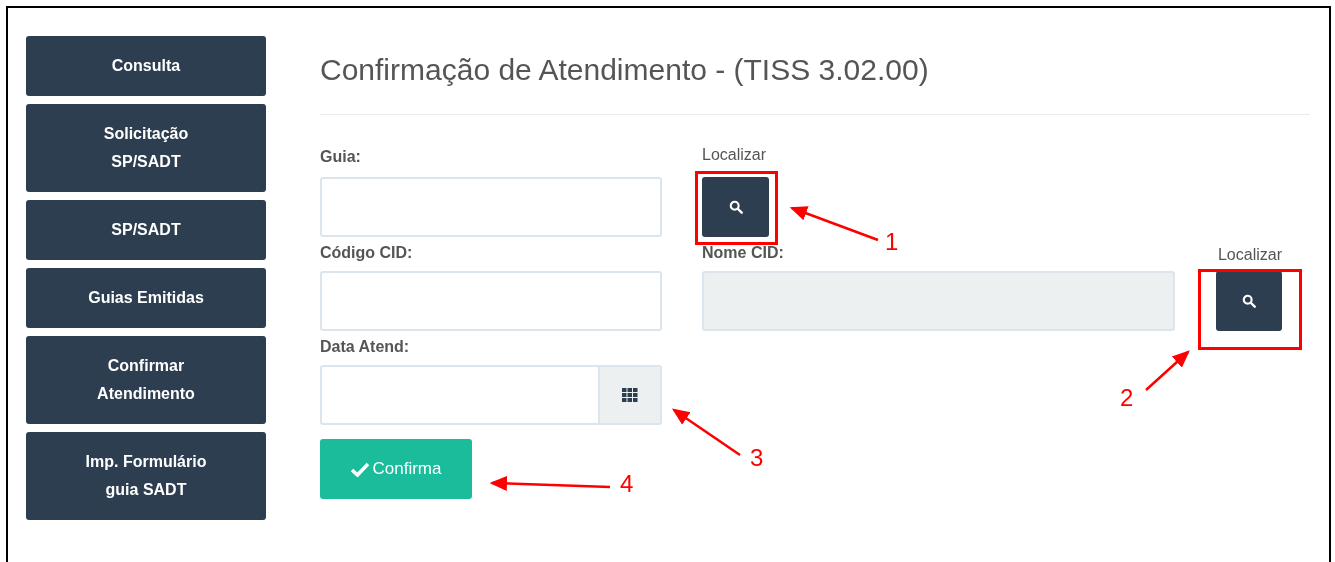  Describe the element at coordinates (341, 157) in the screenshot. I see `field-label: Guia:` at that location.